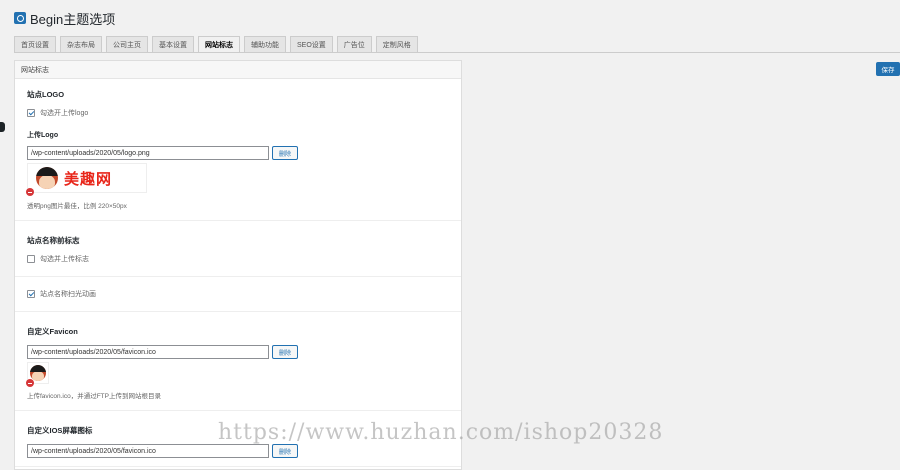  What do you see at coordinates (31, 113) in the screenshot?
I see `logo-enable-checkbox` at bounding box center [31, 113].